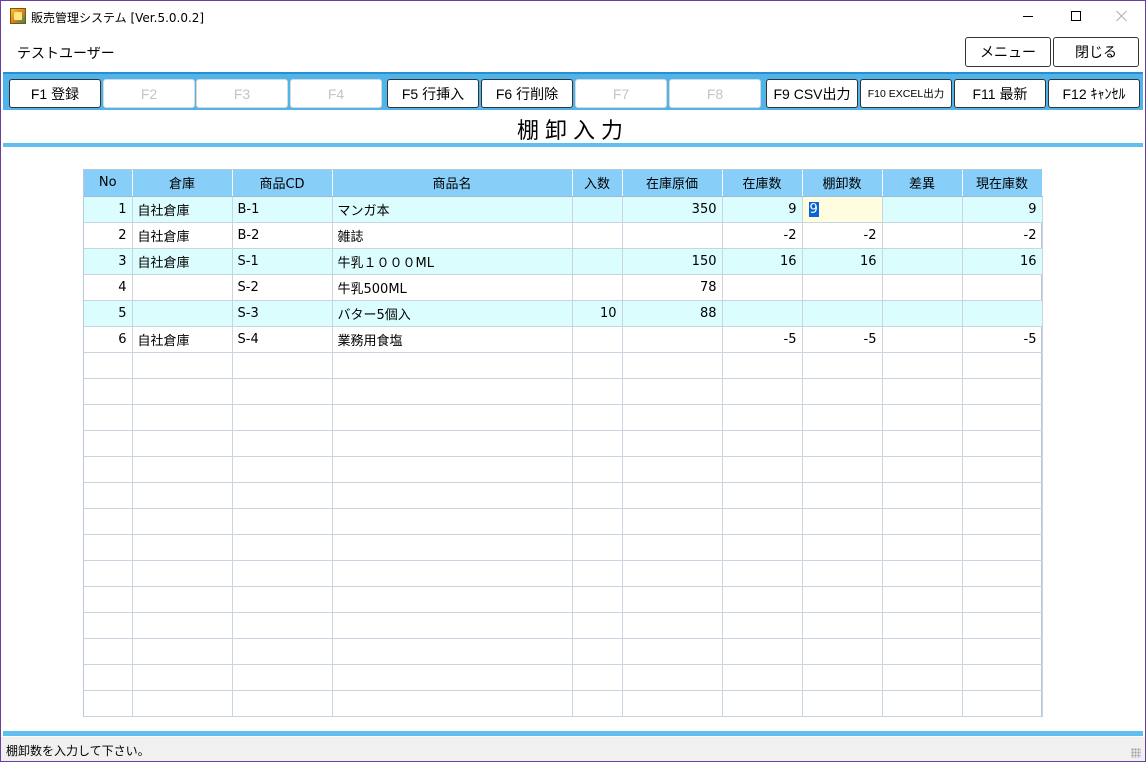 Image resolution: width=1146 pixels, height=762 pixels. Describe the element at coordinates (563, 313) in the screenshot. I see `table-row: 5 S-3 バター5個入 10 88` at that location.